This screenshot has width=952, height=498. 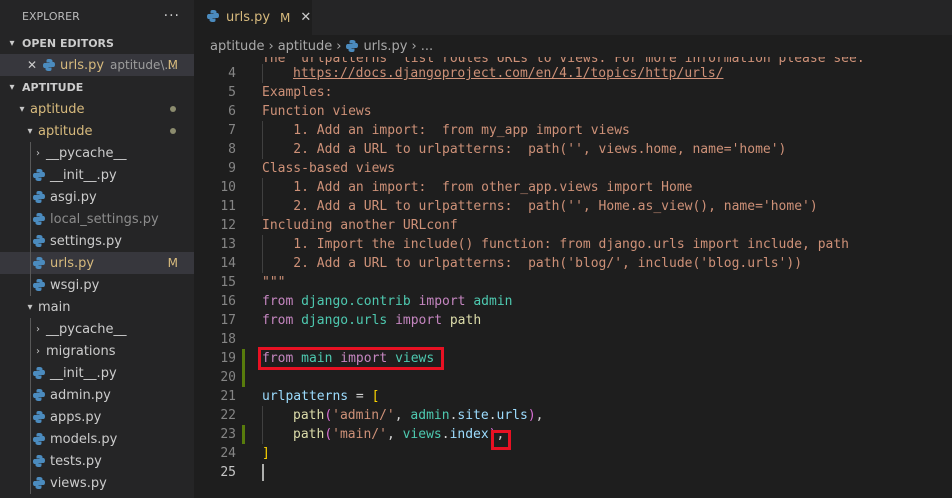 I want to click on tree-file-local-settings: local_settings.py, so click(x=97, y=219).